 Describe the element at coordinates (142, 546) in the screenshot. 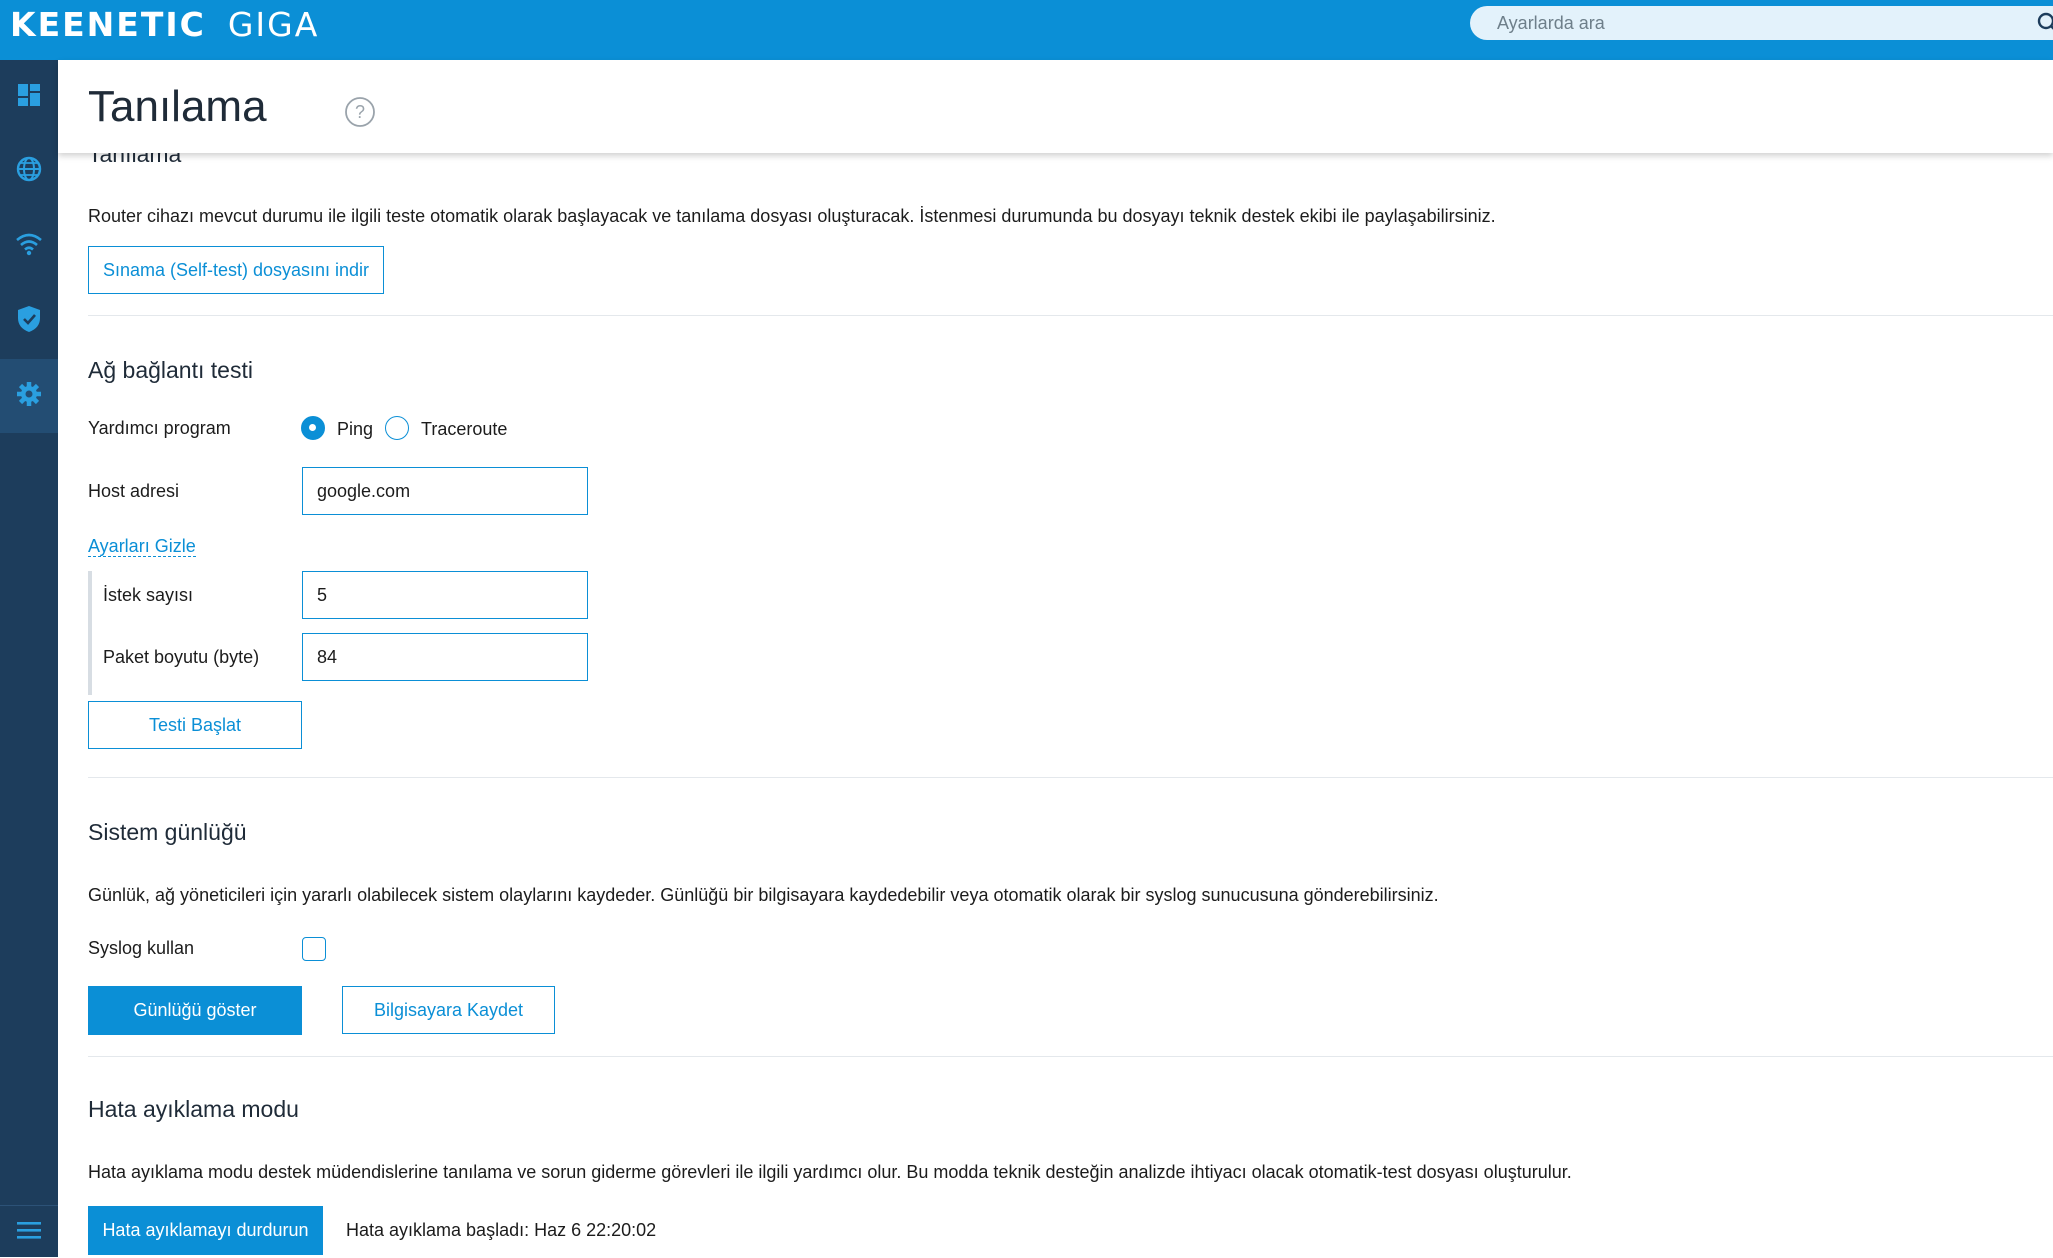

I see `hide-settings-link: Ayarları Gizle` at that location.